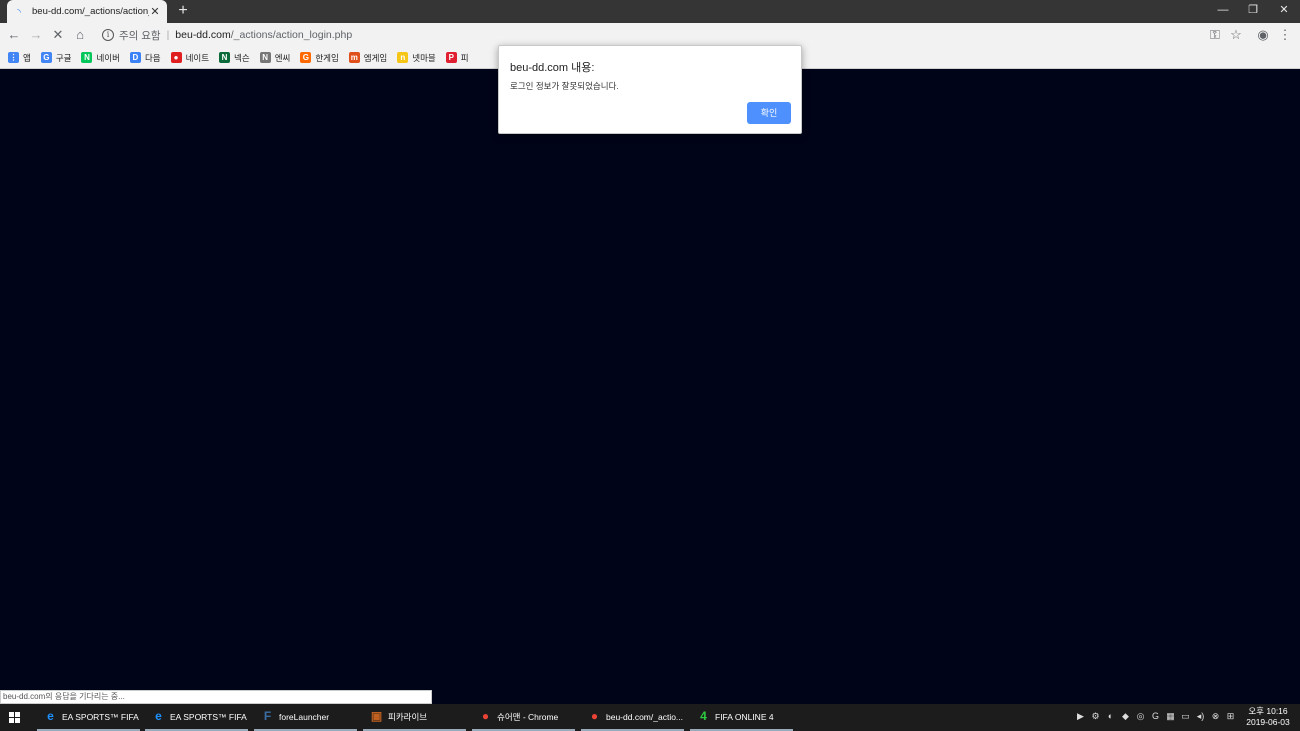 This screenshot has height=731, width=1300. I want to click on taskbar-item-label: foreLauncher, so click(304, 716).